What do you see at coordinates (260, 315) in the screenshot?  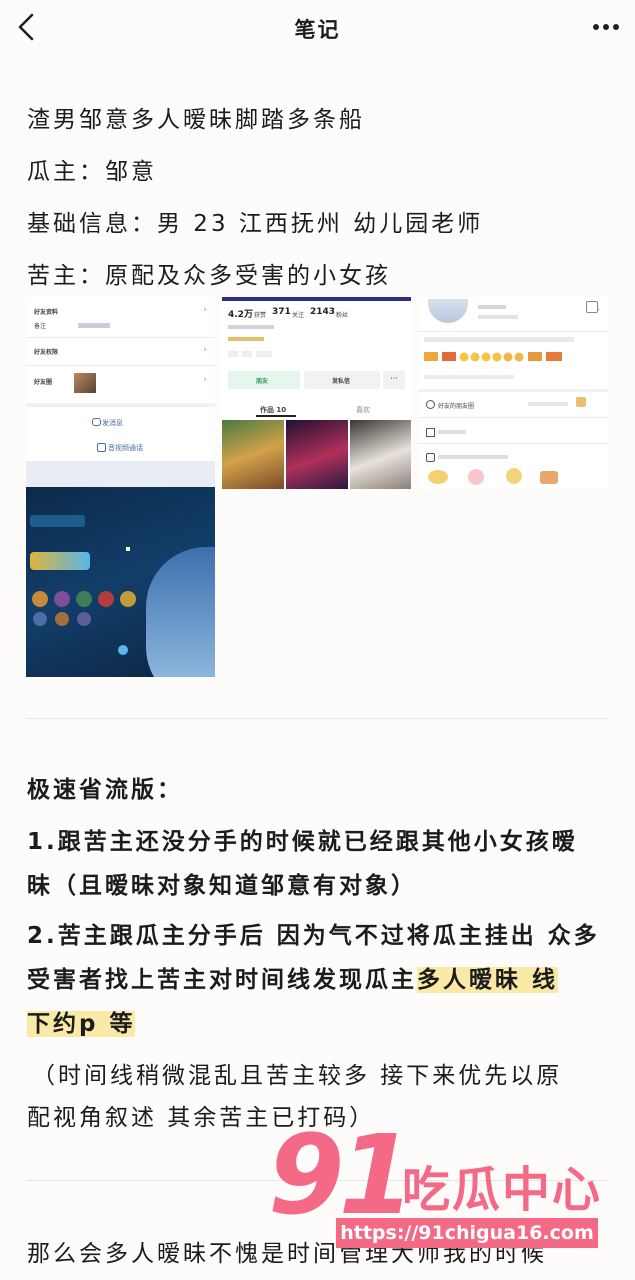 I see `likes-label: 获赞` at bounding box center [260, 315].